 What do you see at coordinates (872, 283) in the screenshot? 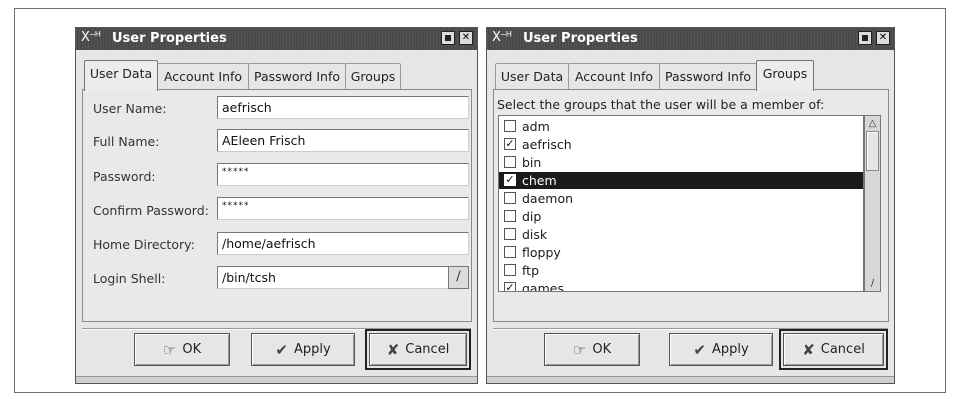
I see `scroll-down-arrow-icon: ∕` at bounding box center [872, 283].